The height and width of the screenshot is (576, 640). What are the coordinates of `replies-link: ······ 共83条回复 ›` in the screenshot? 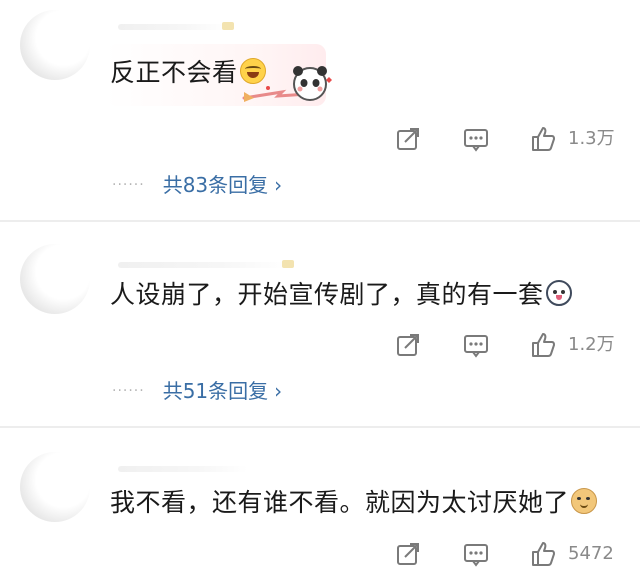 It's located at (197, 185).